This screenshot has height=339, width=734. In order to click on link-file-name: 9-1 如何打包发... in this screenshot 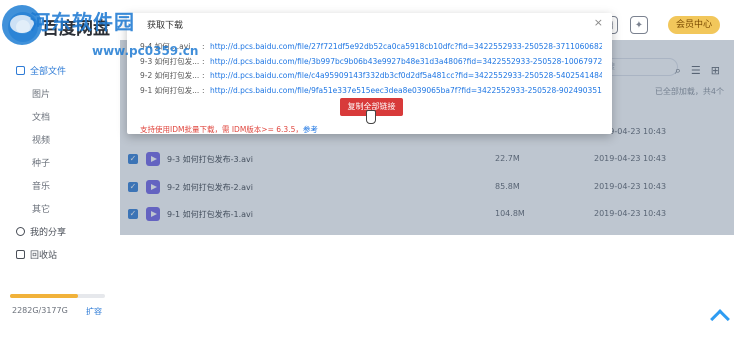, I will do `click(170, 90)`.